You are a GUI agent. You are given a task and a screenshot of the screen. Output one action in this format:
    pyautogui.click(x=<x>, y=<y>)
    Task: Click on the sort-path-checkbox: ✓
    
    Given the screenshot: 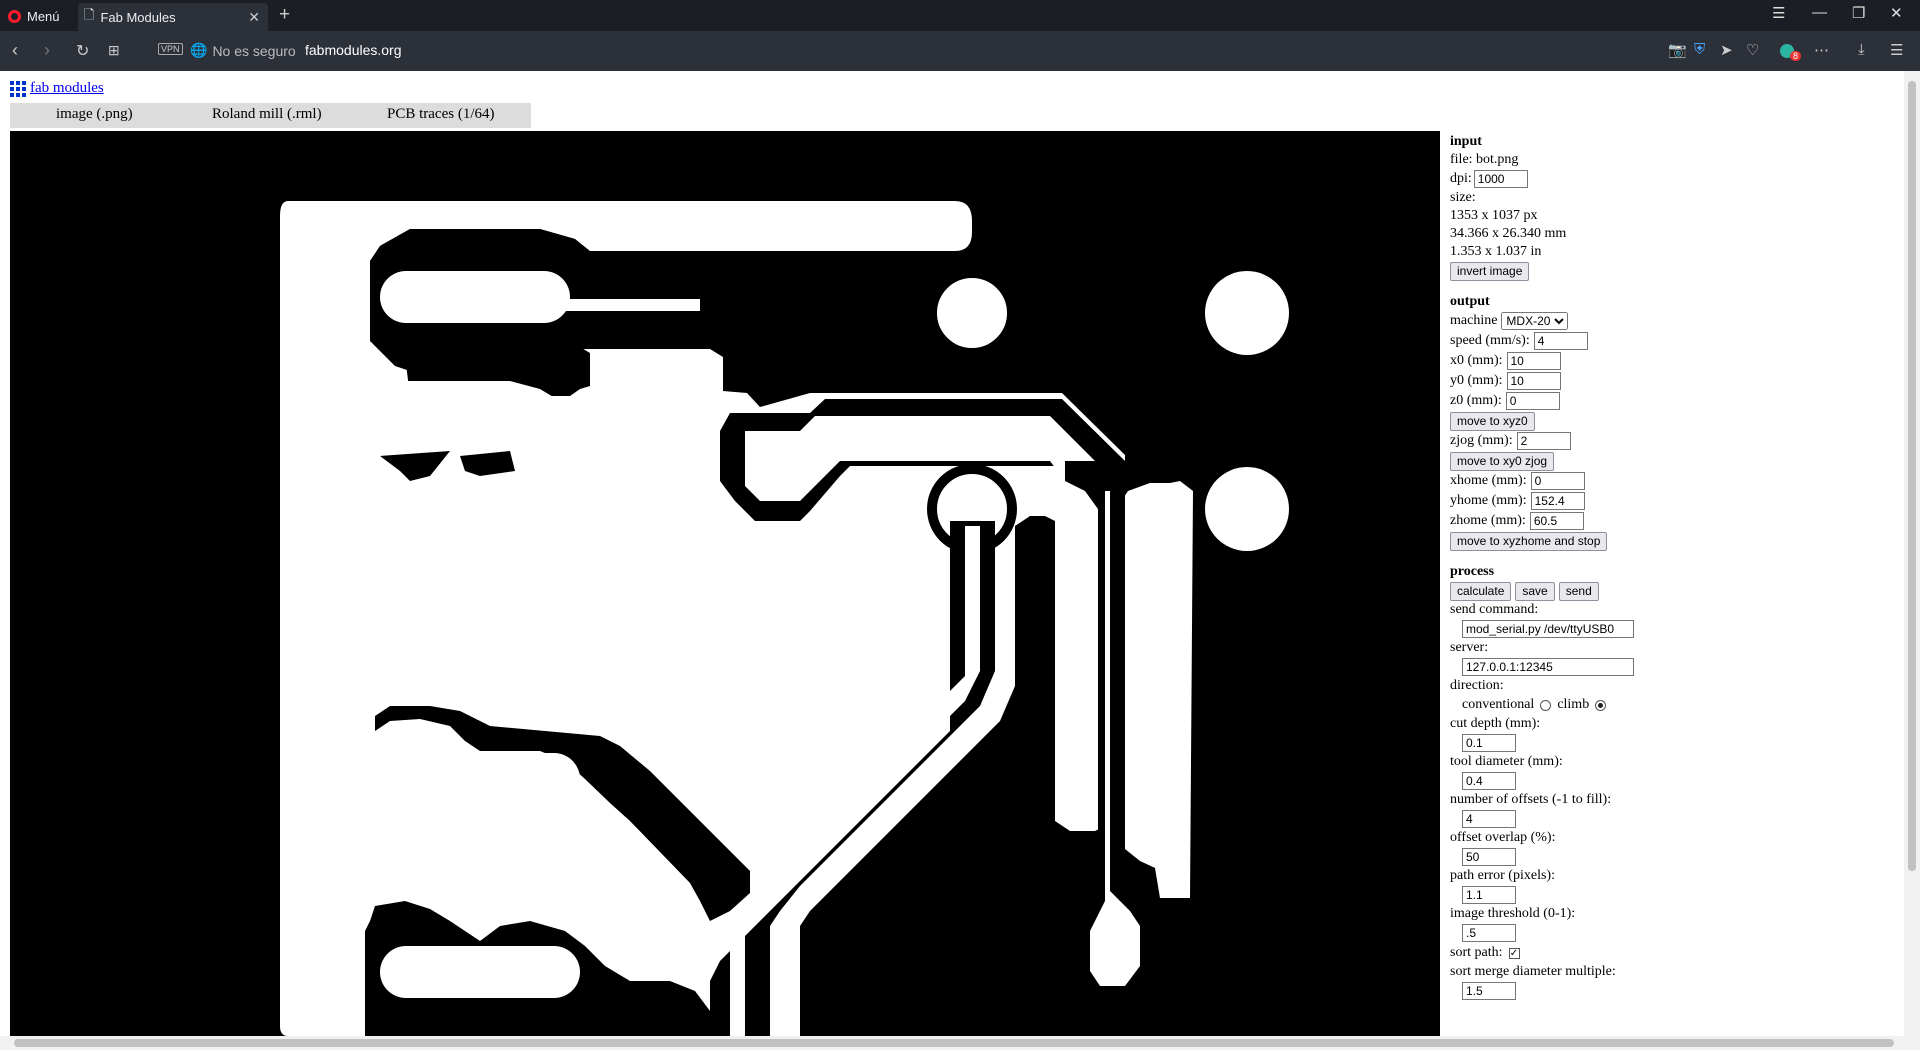 What is the action you would take?
    pyautogui.click(x=1514, y=953)
    